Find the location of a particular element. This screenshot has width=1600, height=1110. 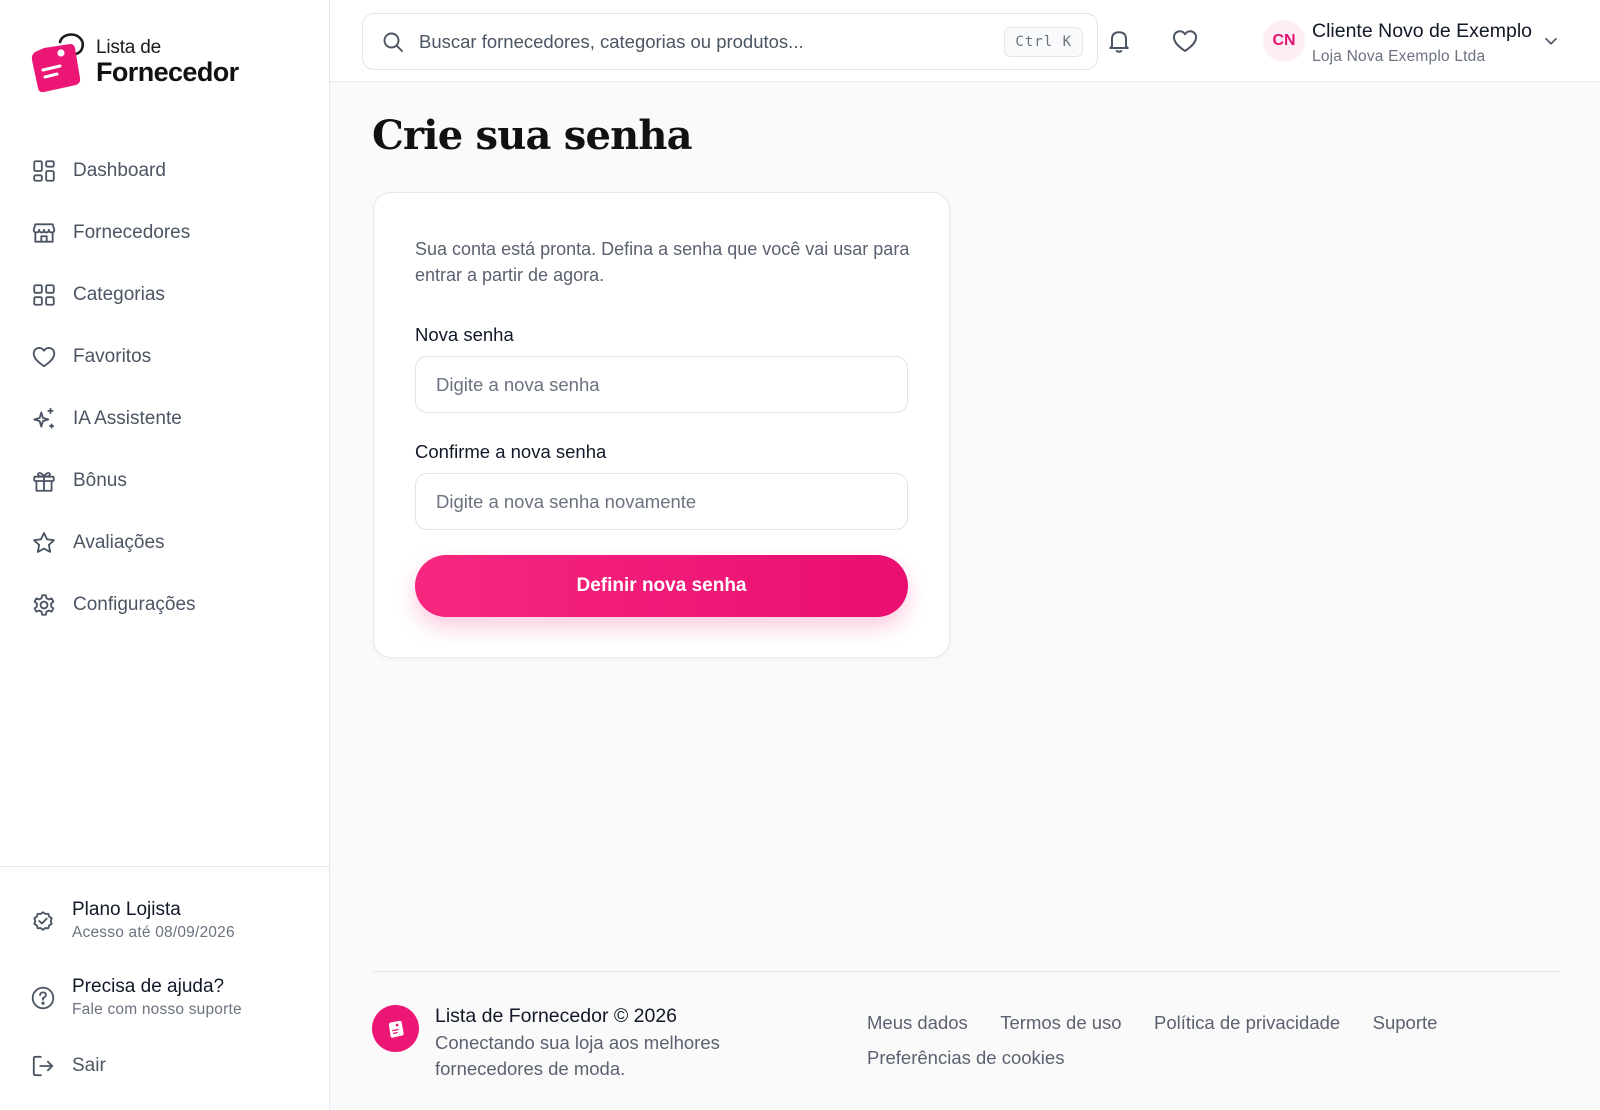

sidebar-item-fornecedores: Fornecedores is located at coordinates (168, 233).